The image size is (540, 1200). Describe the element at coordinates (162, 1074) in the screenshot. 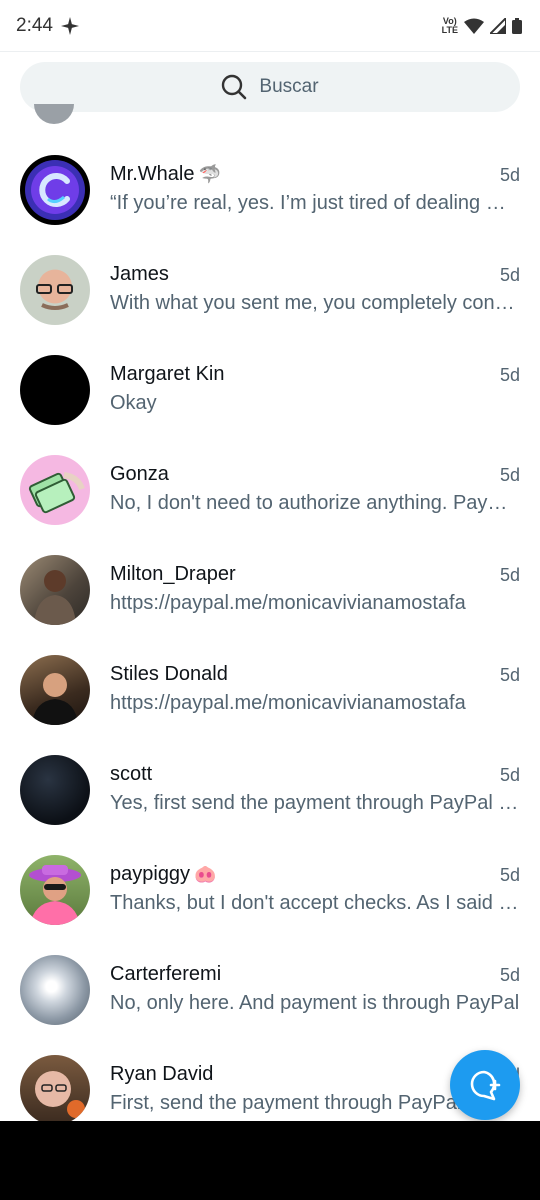

I see `contact-name: Ryan David` at that location.